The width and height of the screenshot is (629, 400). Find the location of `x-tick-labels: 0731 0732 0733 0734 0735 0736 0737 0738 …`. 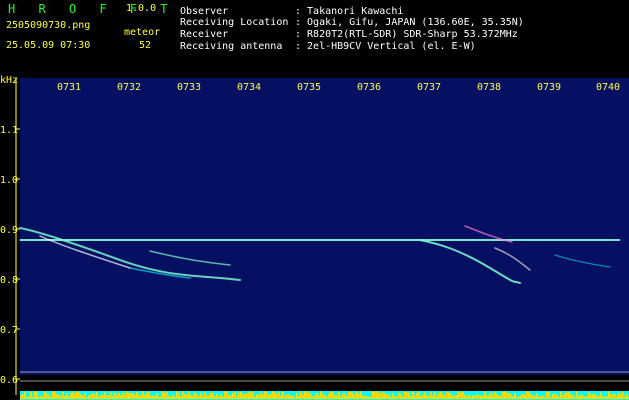

x-tick-labels: 0731 0732 0733 0734 0735 0736 0737 0738 … is located at coordinates (338, 87).